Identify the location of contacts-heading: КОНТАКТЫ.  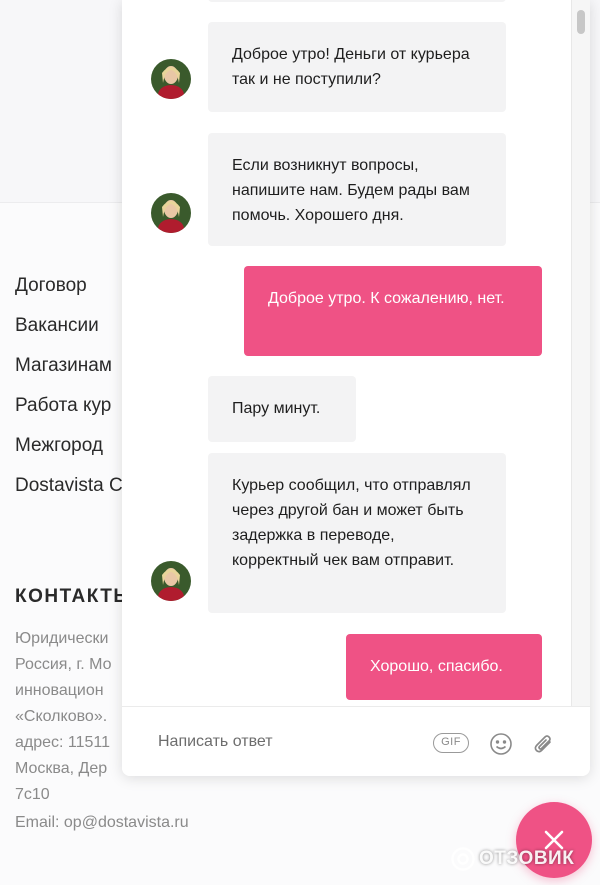
(74, 596).